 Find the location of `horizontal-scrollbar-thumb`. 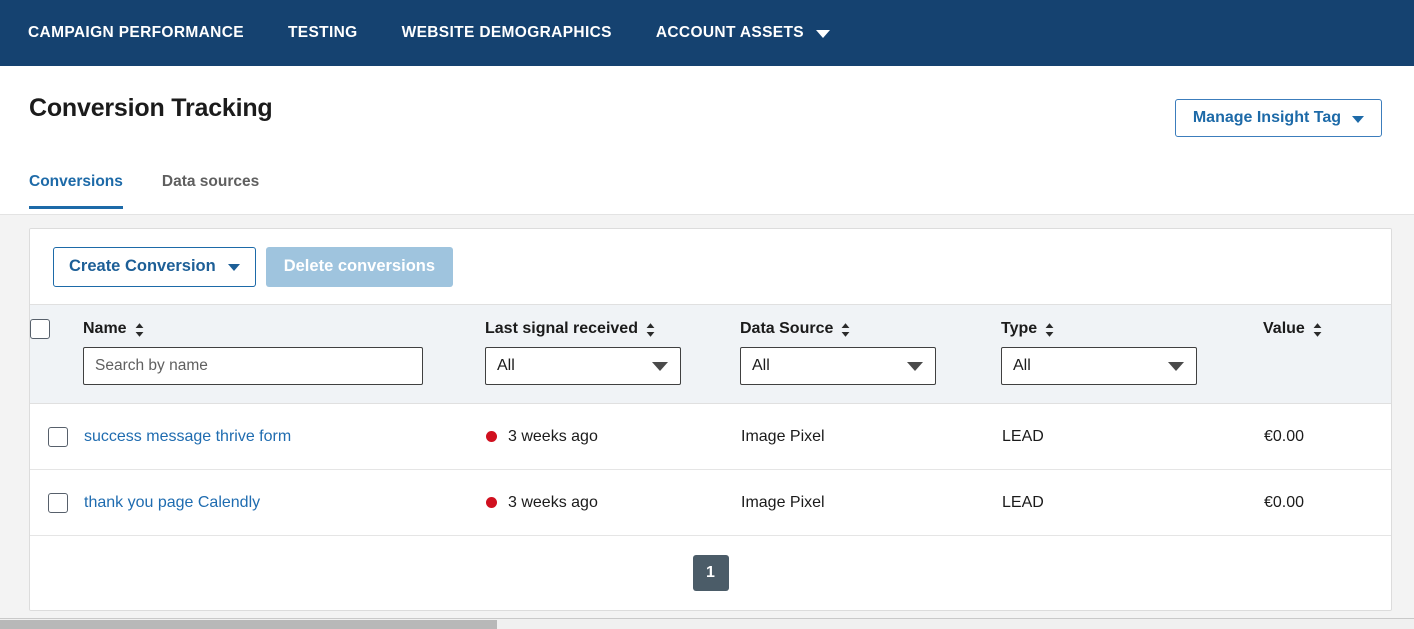

horizontal-scrollbar-thumb is located at coordinates (248, 624).